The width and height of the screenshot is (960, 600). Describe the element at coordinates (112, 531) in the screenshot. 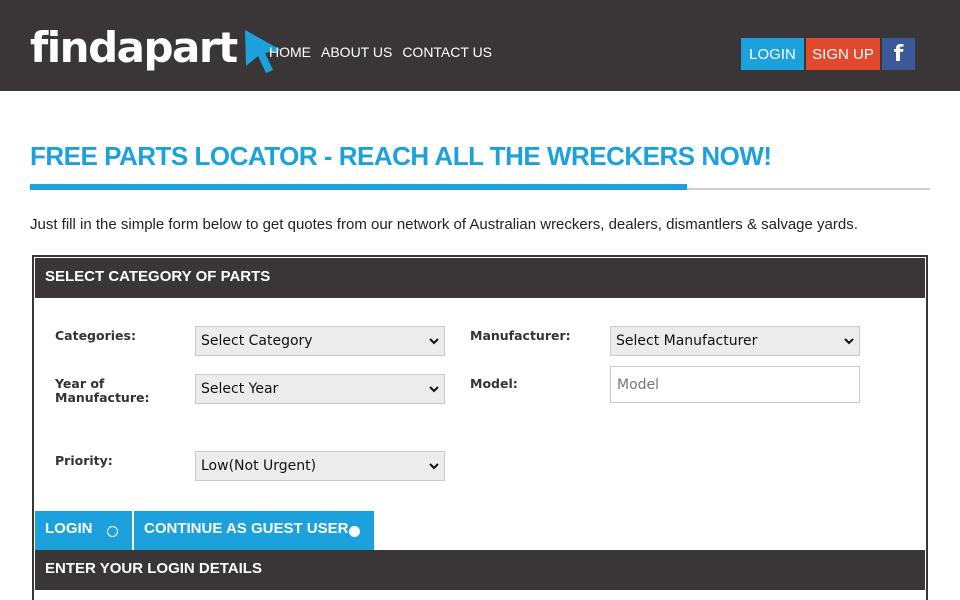

I see `login-radio` at that location.